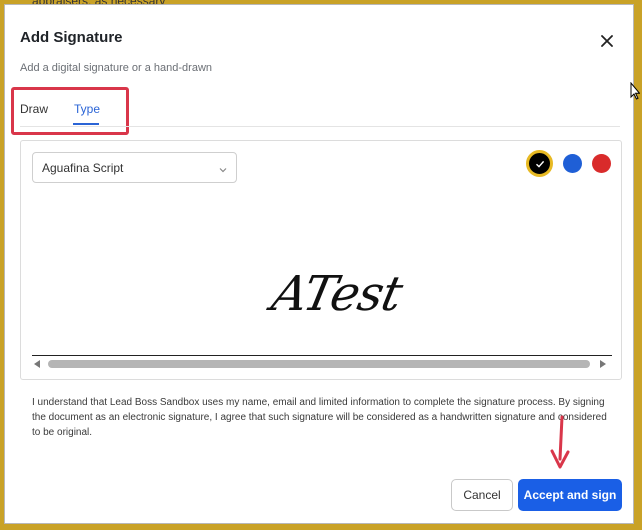  Describe the element at coordinates (322, 355) in the screenshot. I see `signature-baseline` at that location.